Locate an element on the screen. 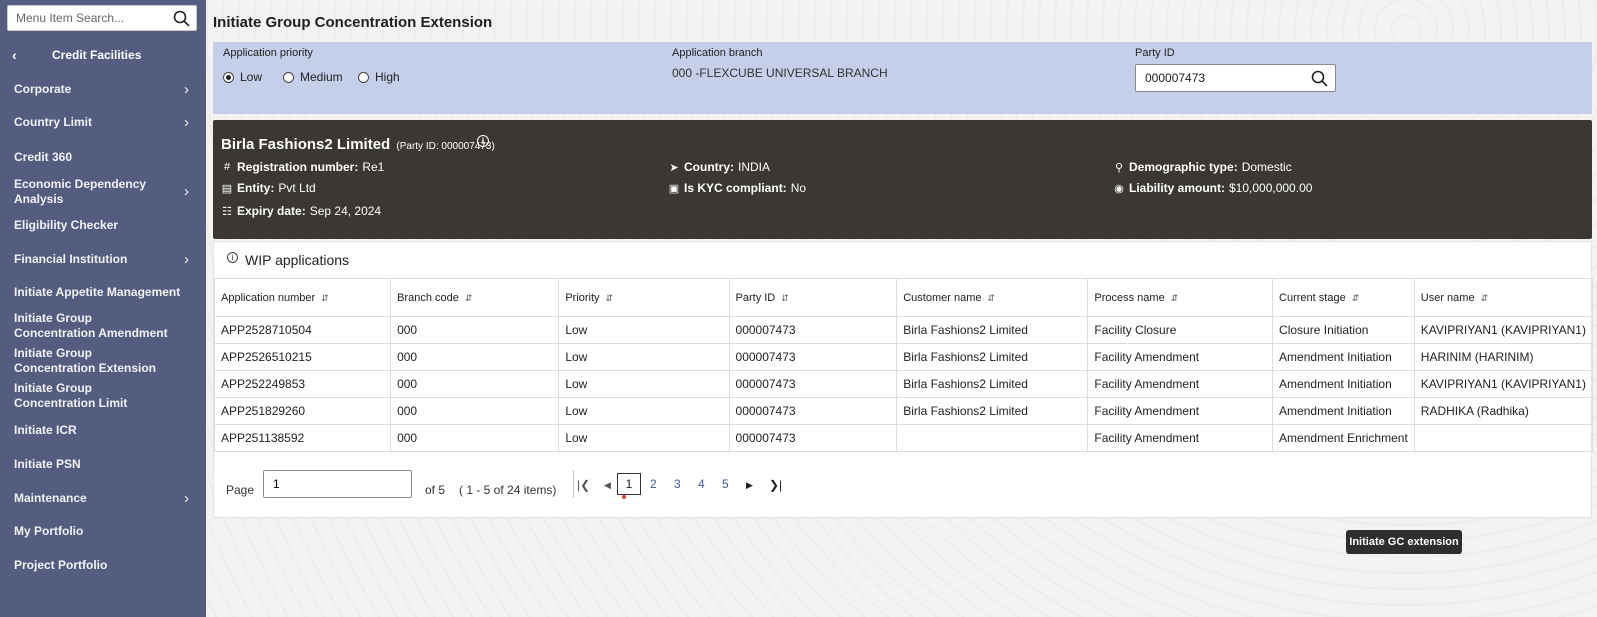  col-priority: Priority ⇵ is located at coordinates (644, 297).